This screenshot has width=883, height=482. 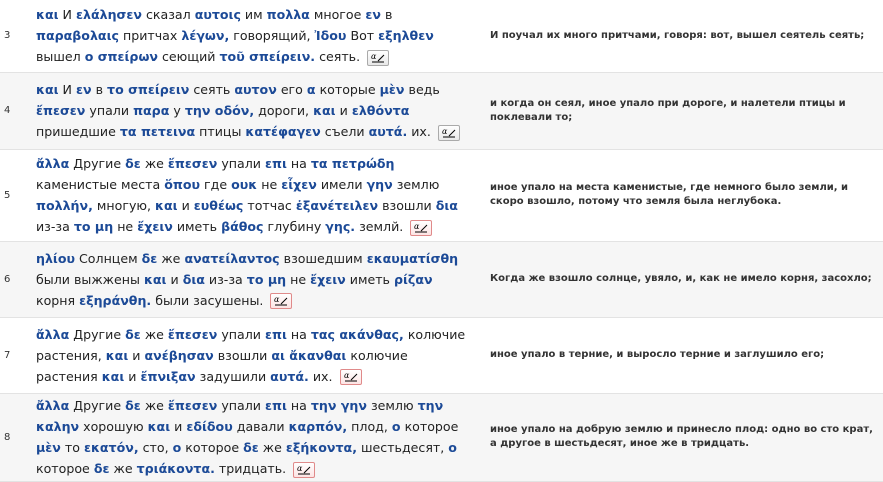 What do you see at coordinates (231, 258) in the screenshot?
I see `greek-word-link: ανατείλαντος` at bounding box center [231, 258].